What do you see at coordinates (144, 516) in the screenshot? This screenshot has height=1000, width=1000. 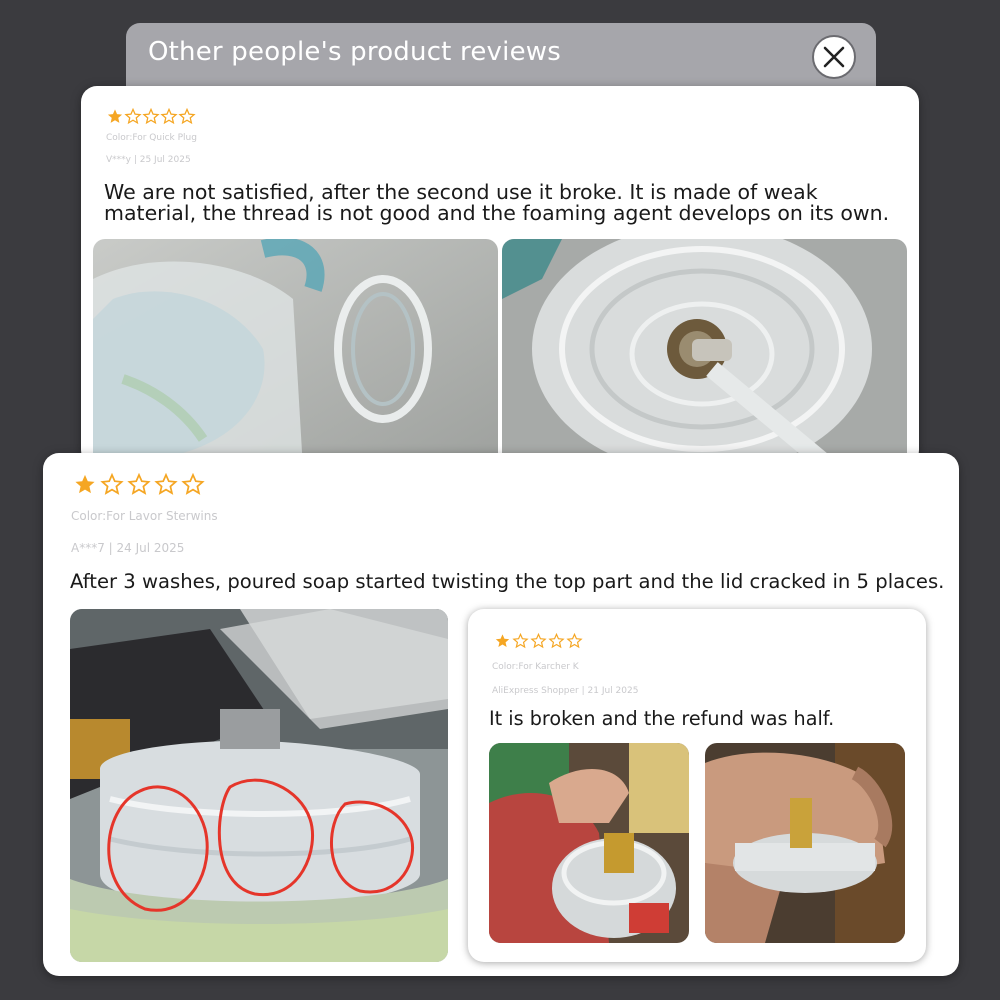 I see `review-variant: Color:For Lavor Sterwins` at bounding box center [144, 516].